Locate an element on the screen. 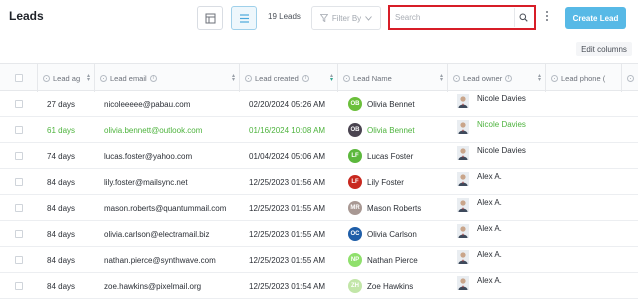  header-next-column is located at coordinates (630, 78).